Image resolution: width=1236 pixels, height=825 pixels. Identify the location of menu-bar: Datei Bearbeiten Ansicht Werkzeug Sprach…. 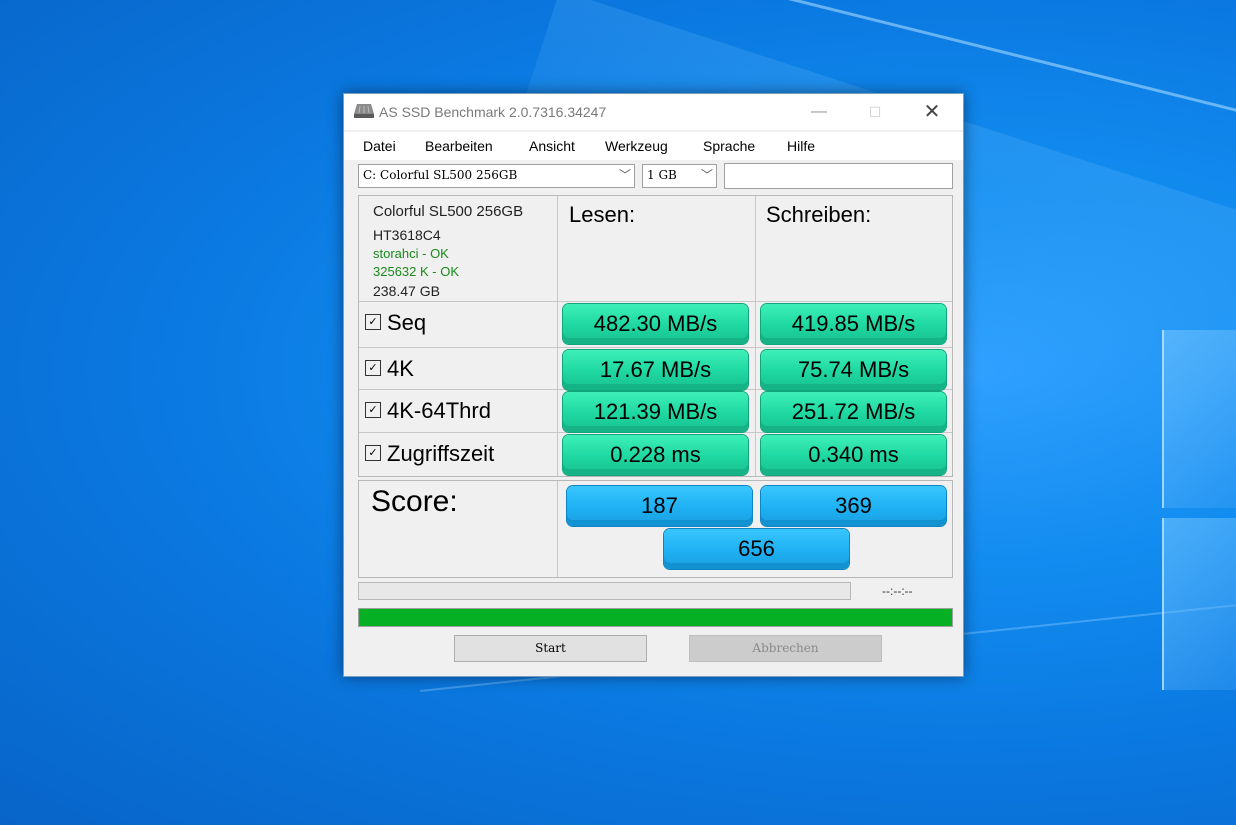
(653, 146).